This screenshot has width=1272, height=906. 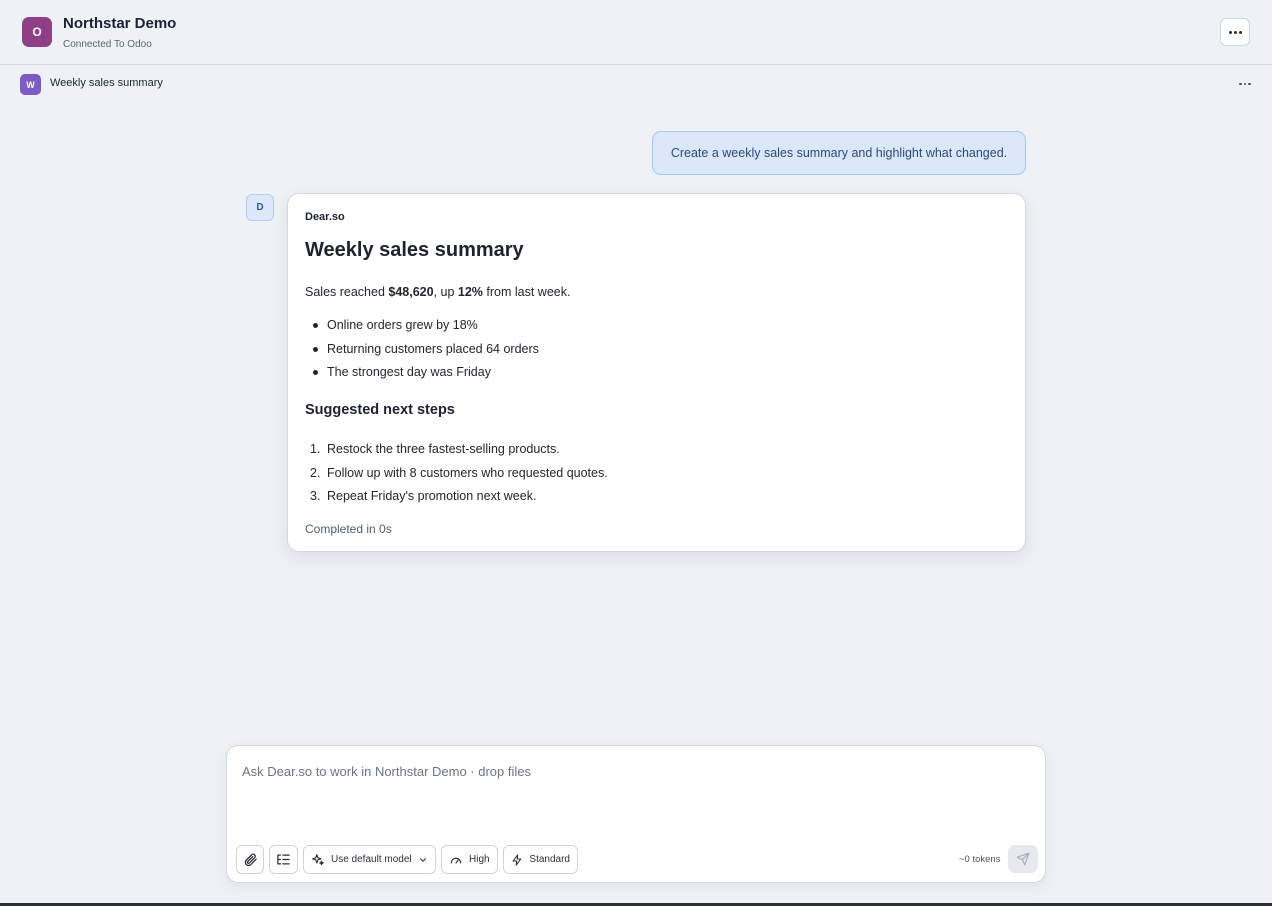 I want to click on token-count: ~0 tokens, so click(x=980, y=859).